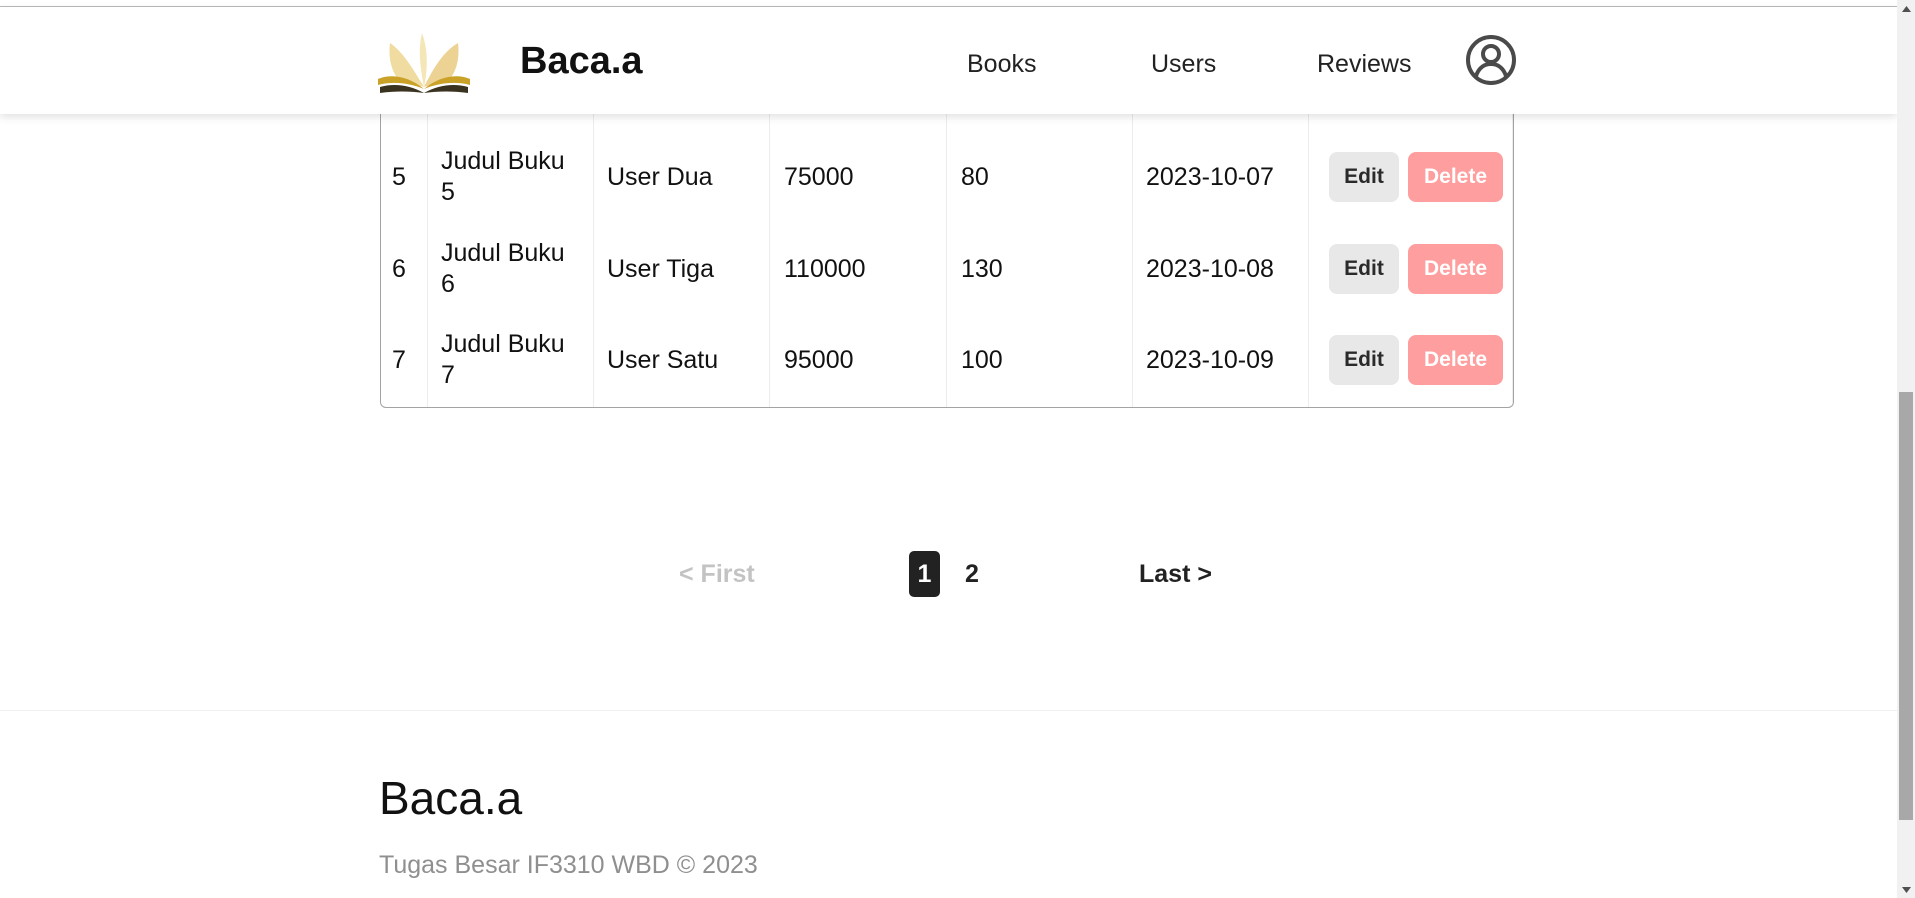  What do you see at coordinates (972, 574) in the screenshot?
I see `pagination-page: 2` at bounding box center [972, 574].